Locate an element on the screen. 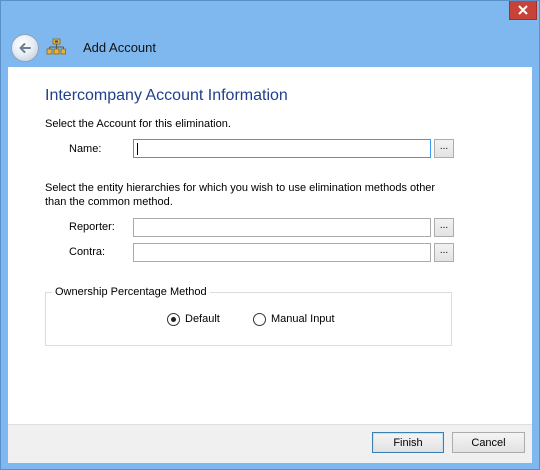  radio-selected-dot is located at coordinates (173, 319).